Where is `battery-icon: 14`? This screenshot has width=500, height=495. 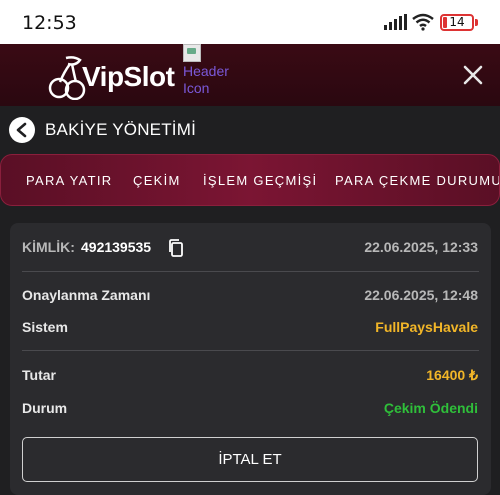 battery-icon: 14 is located at coordinates (457, 22).